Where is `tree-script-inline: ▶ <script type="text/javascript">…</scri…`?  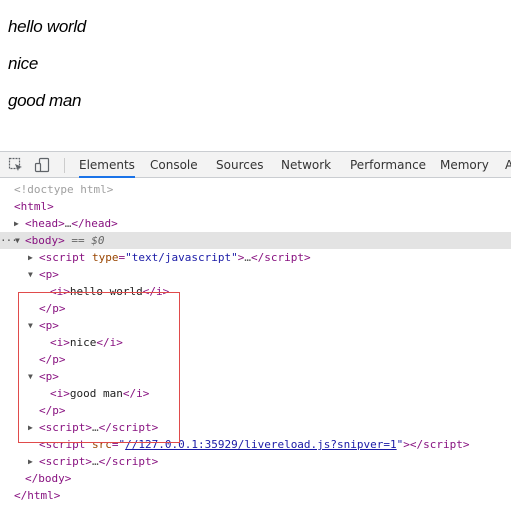
tree-script-inline: ▶ <script type="text/javascript">…</scri… is located at coordinates (169, 257).